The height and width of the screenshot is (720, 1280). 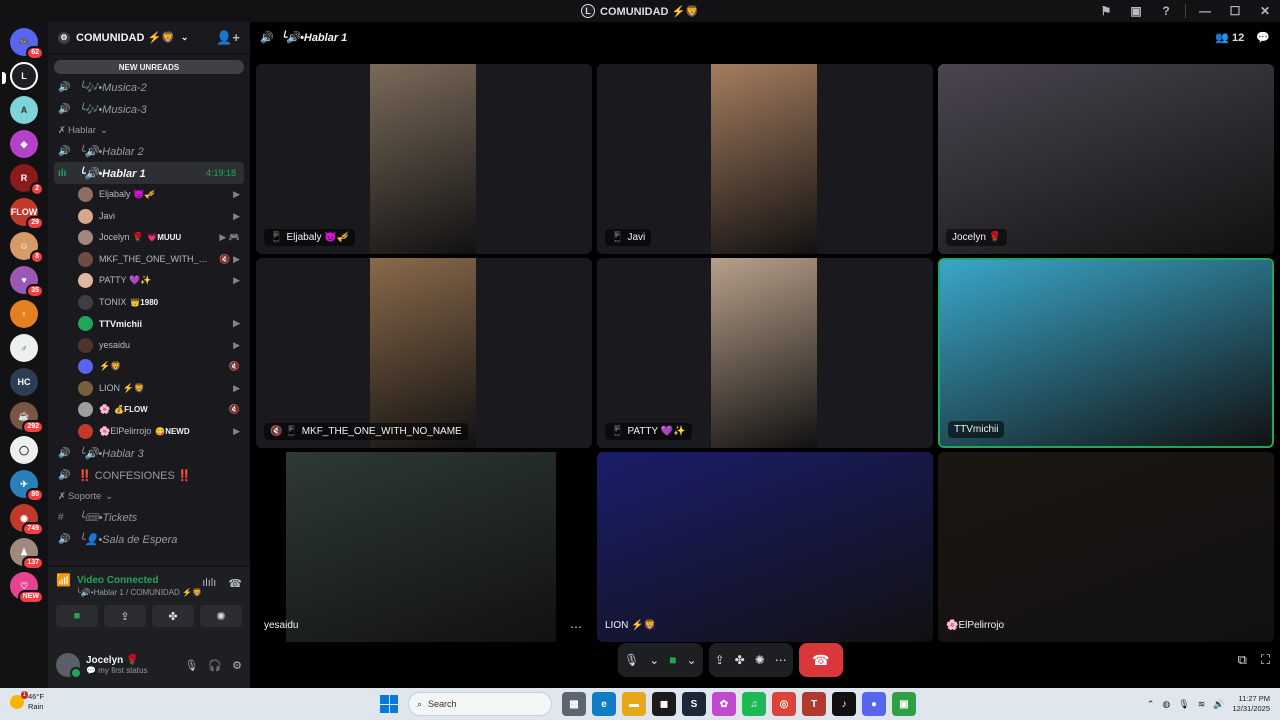 I want to click on voice-user-item: PATTY 💜✨ ▶, so click(x=149, y=281).